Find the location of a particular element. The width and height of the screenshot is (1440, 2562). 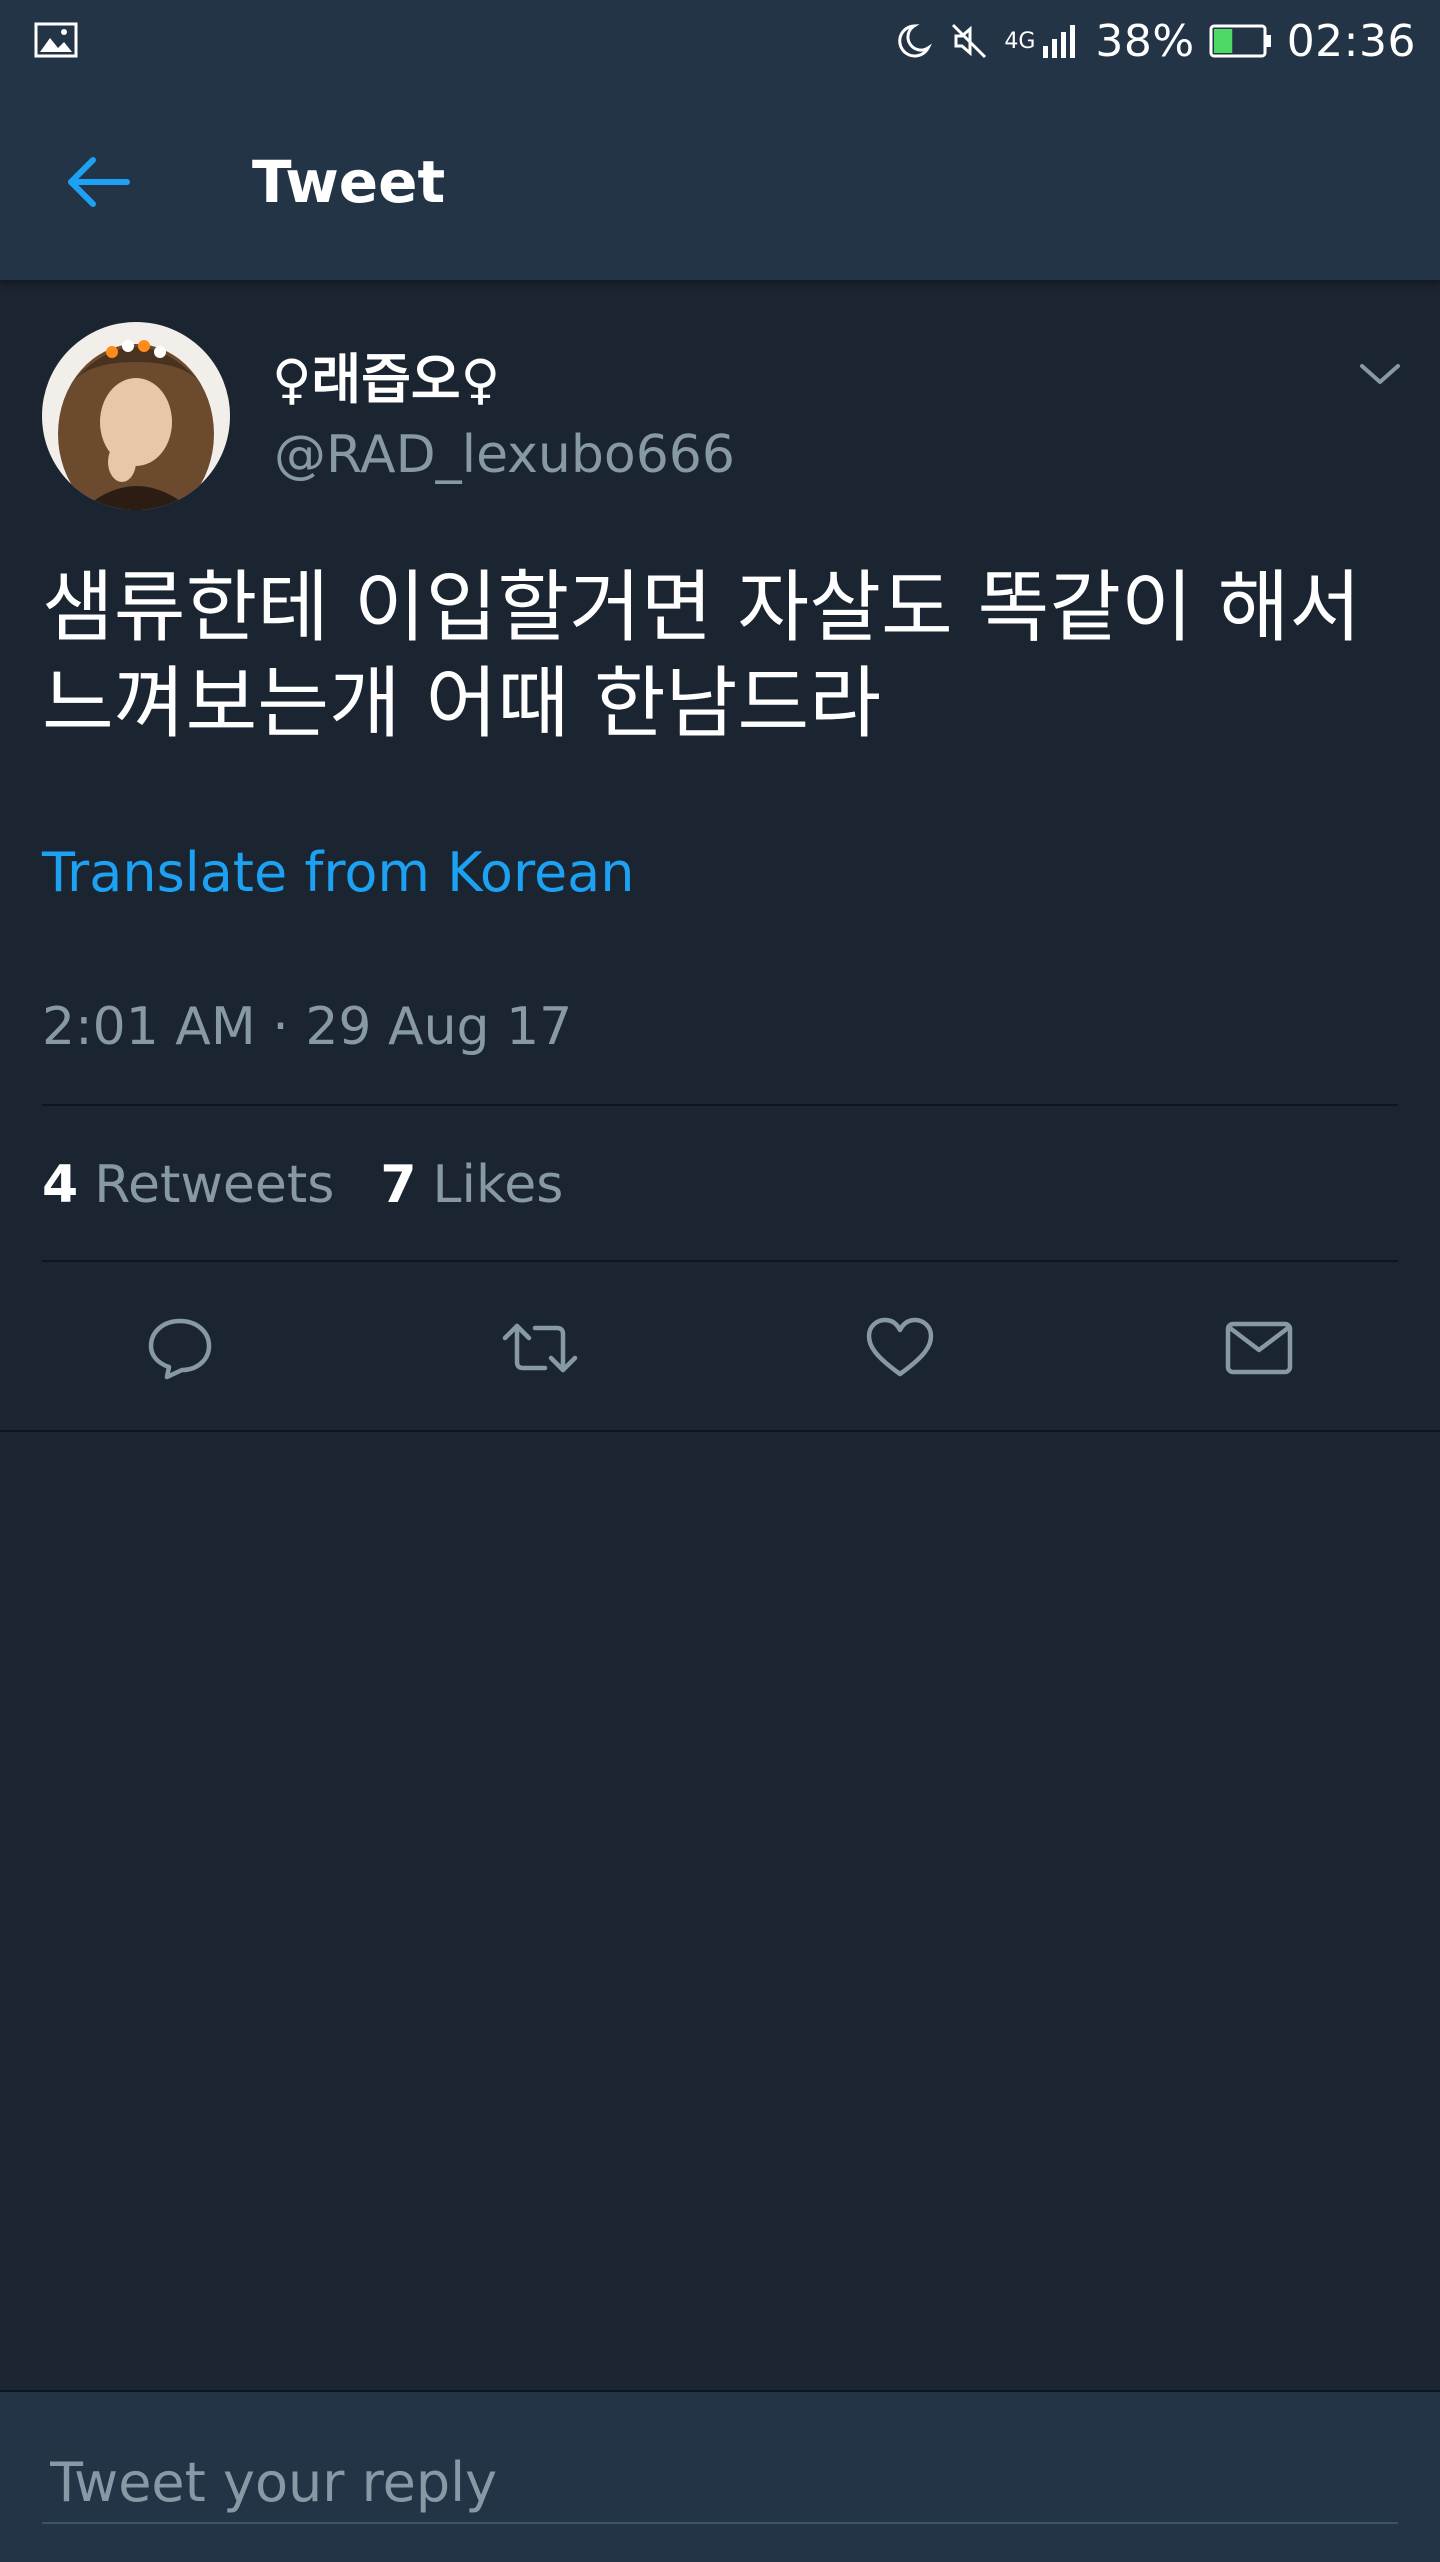

mute-icon is located at coordinates (969, 41).